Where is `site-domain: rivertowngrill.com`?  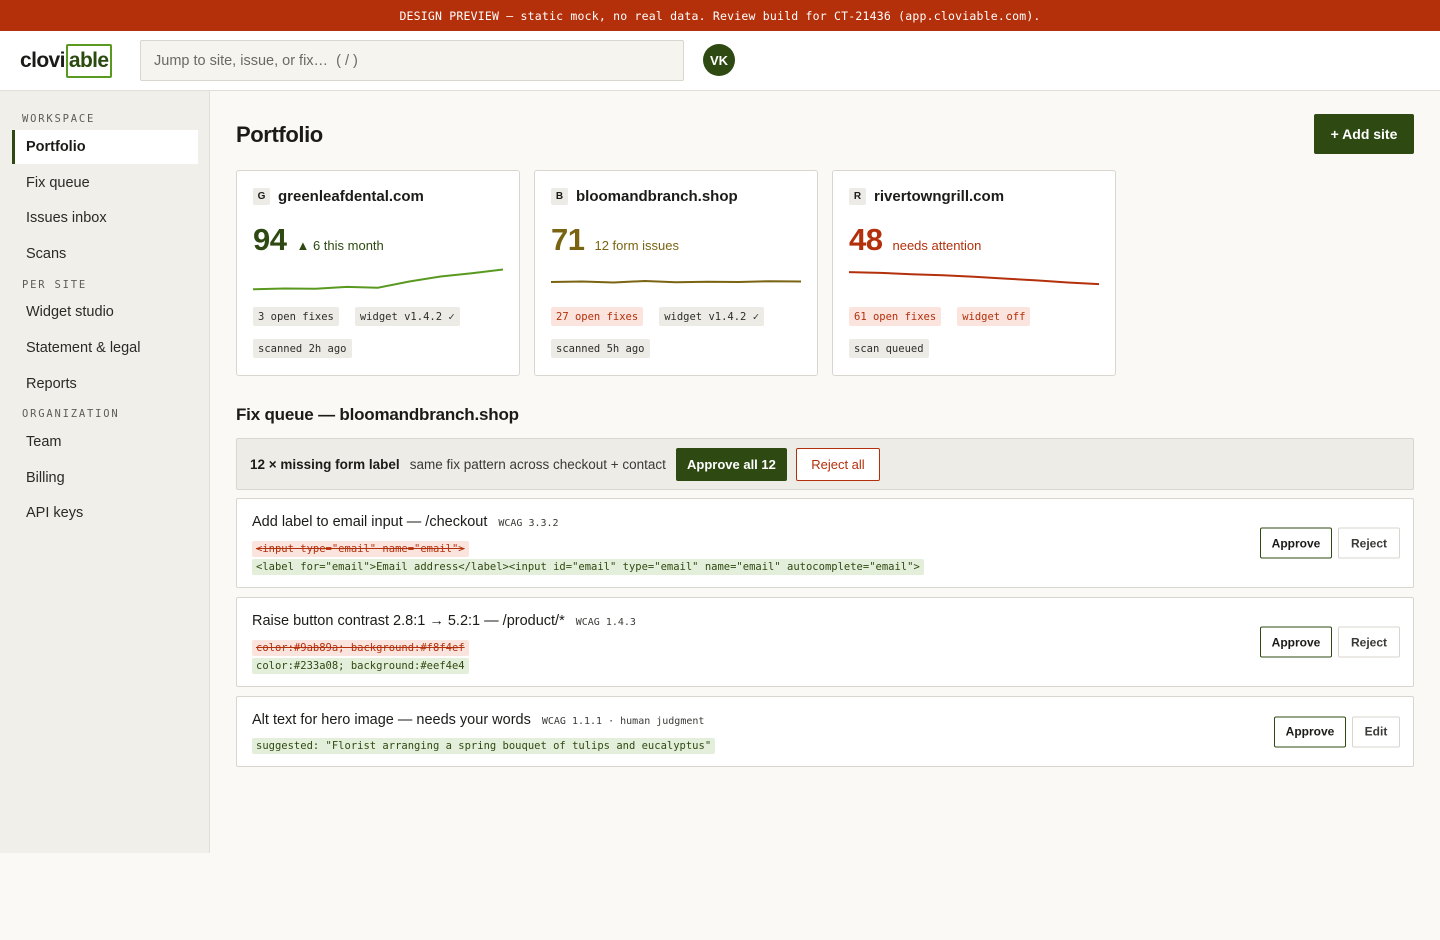 site-domain: rivertowngrill.com is located at coordinates (939, 196).